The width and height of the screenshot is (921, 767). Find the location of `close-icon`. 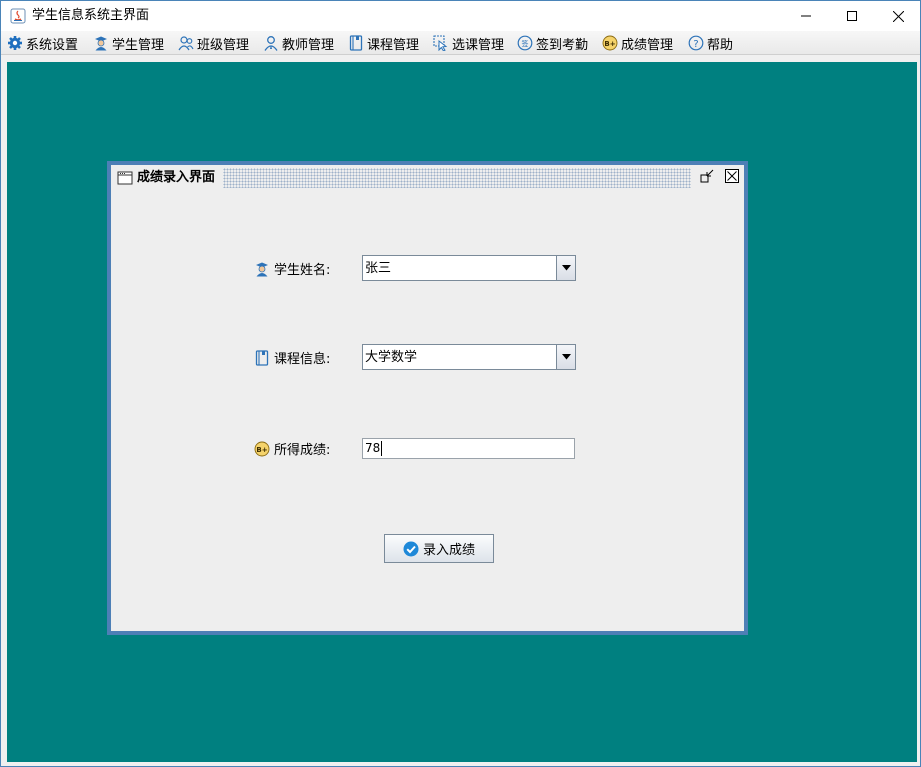

close-icon is located at coordinates (898, 16).